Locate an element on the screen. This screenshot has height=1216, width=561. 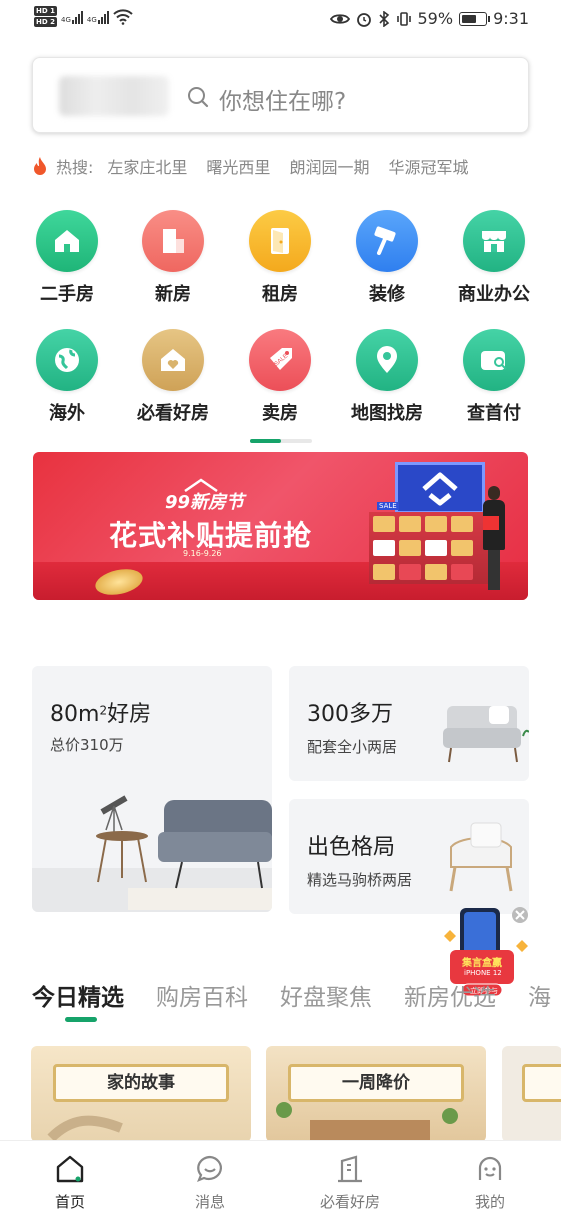
tab-indicator is located at coordinates (81, 1019).